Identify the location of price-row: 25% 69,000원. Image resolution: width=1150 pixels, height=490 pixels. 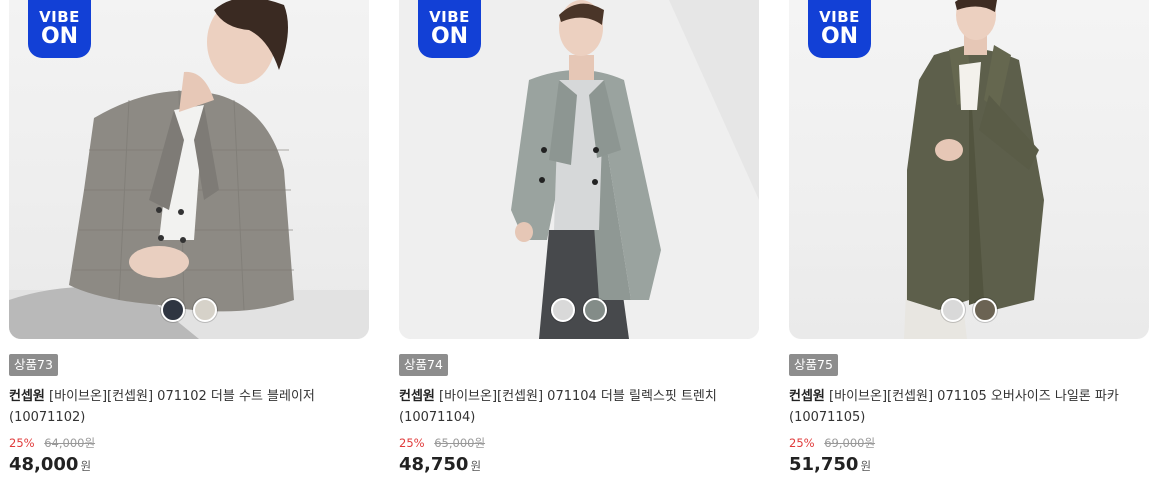
(832, 443).